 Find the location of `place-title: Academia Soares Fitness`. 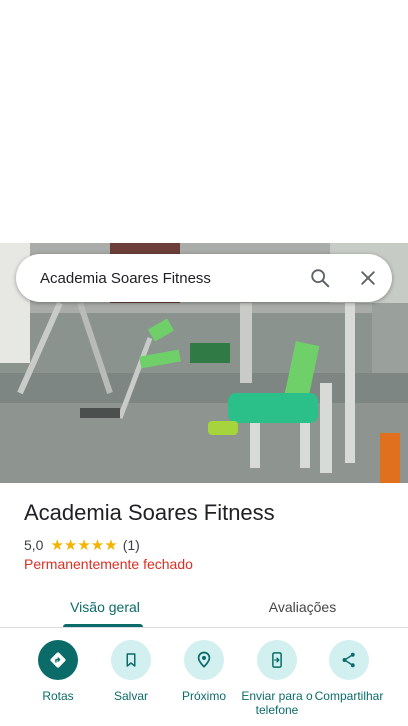

place-title: Academia Soares Fitness is located at coordinates (149, 512).